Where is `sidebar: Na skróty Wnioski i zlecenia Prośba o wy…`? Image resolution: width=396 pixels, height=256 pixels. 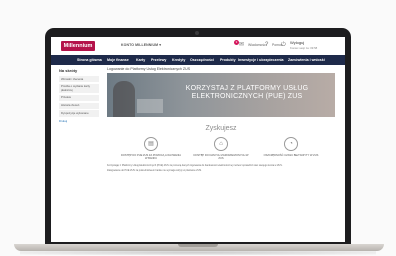 sidebar: Na skróty Wnioski i zlecenia Prośba o wy… is located at coordinates (79, 95).